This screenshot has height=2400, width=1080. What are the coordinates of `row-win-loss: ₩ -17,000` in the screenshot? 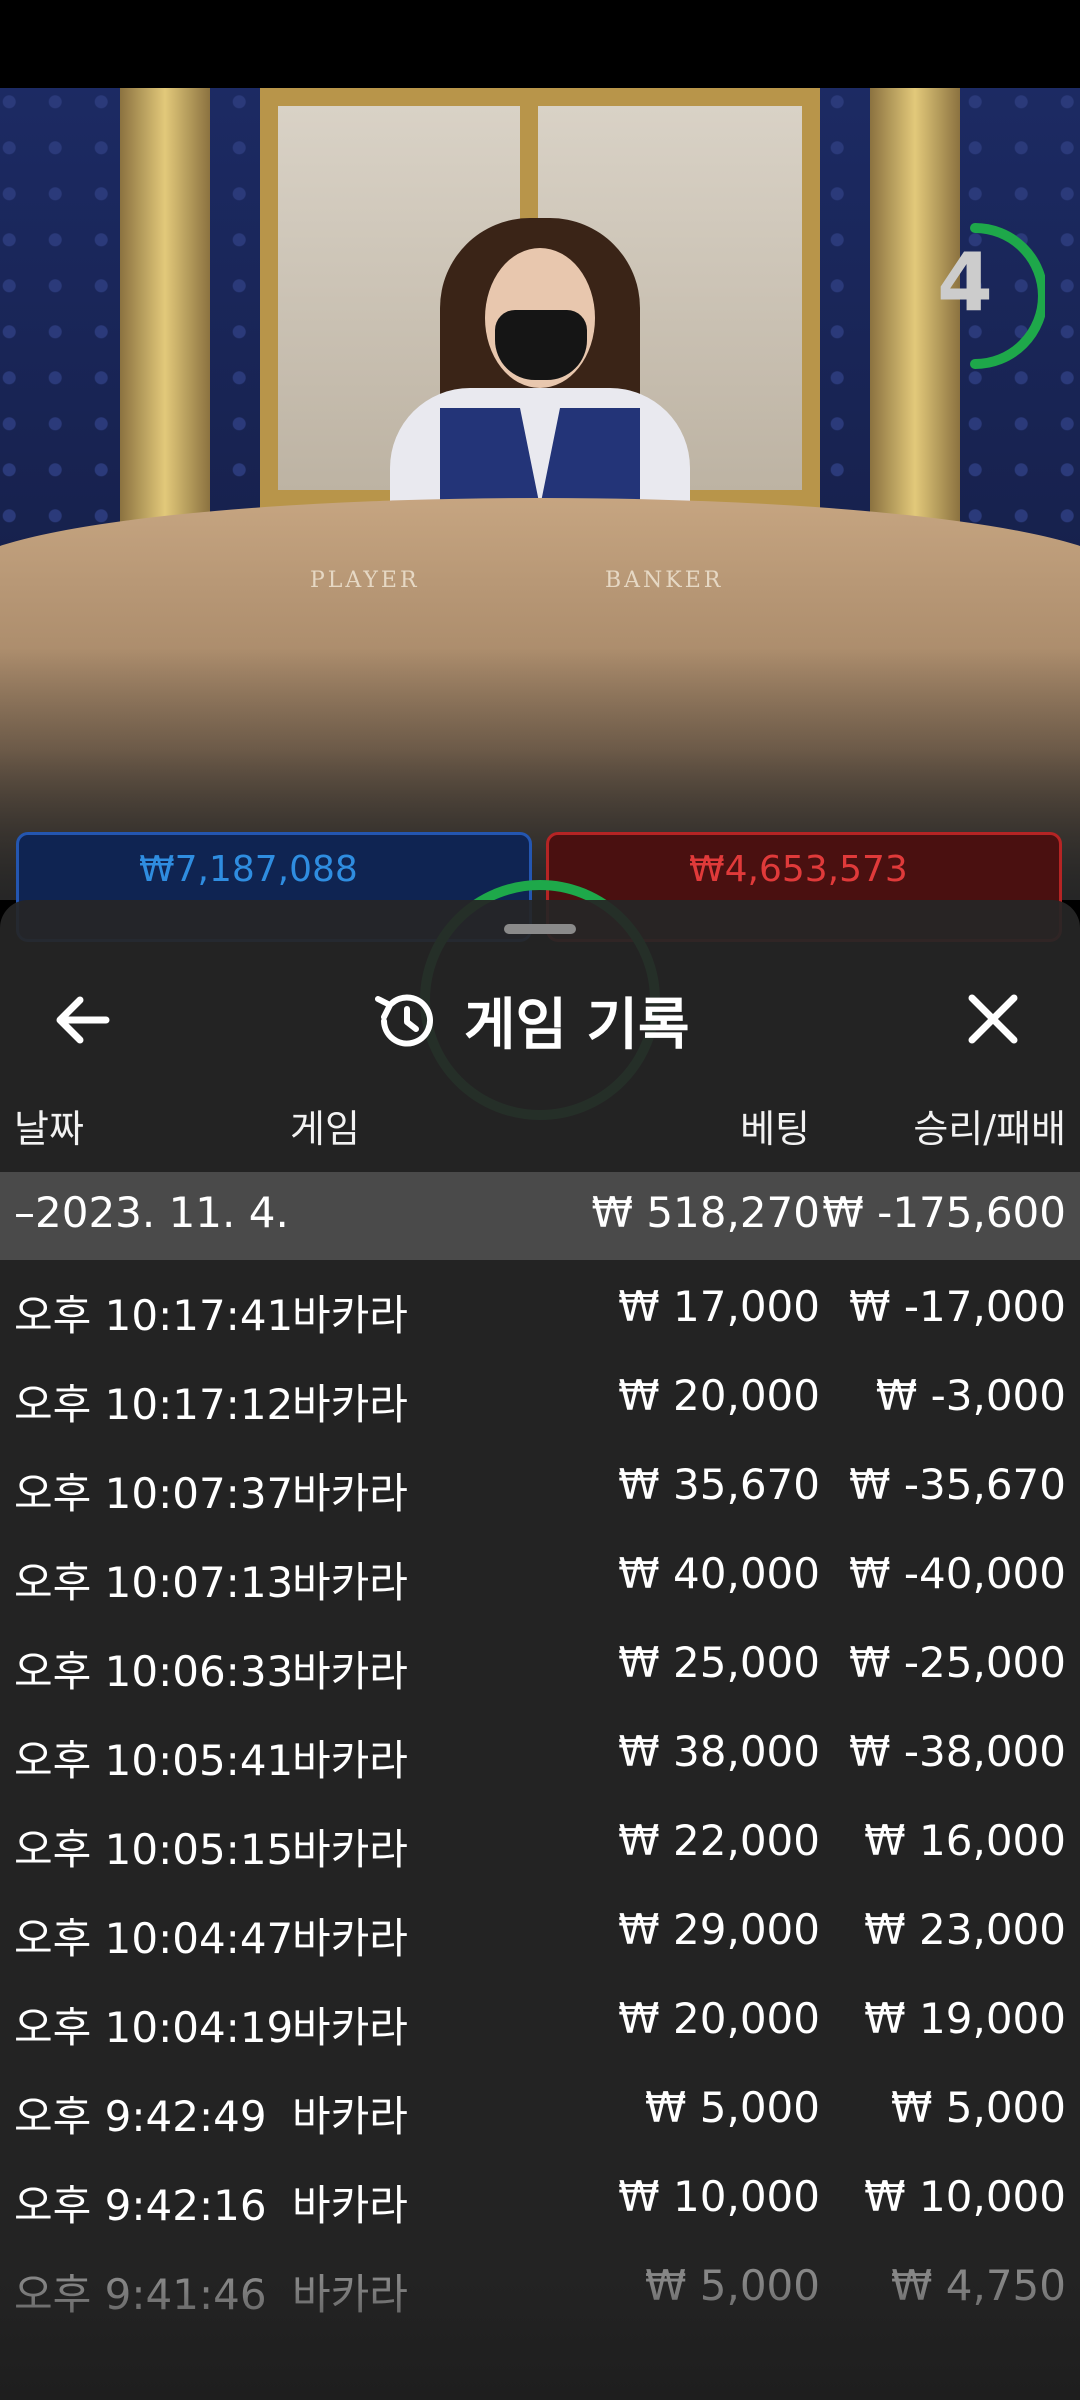 It's located at (957, 1306).